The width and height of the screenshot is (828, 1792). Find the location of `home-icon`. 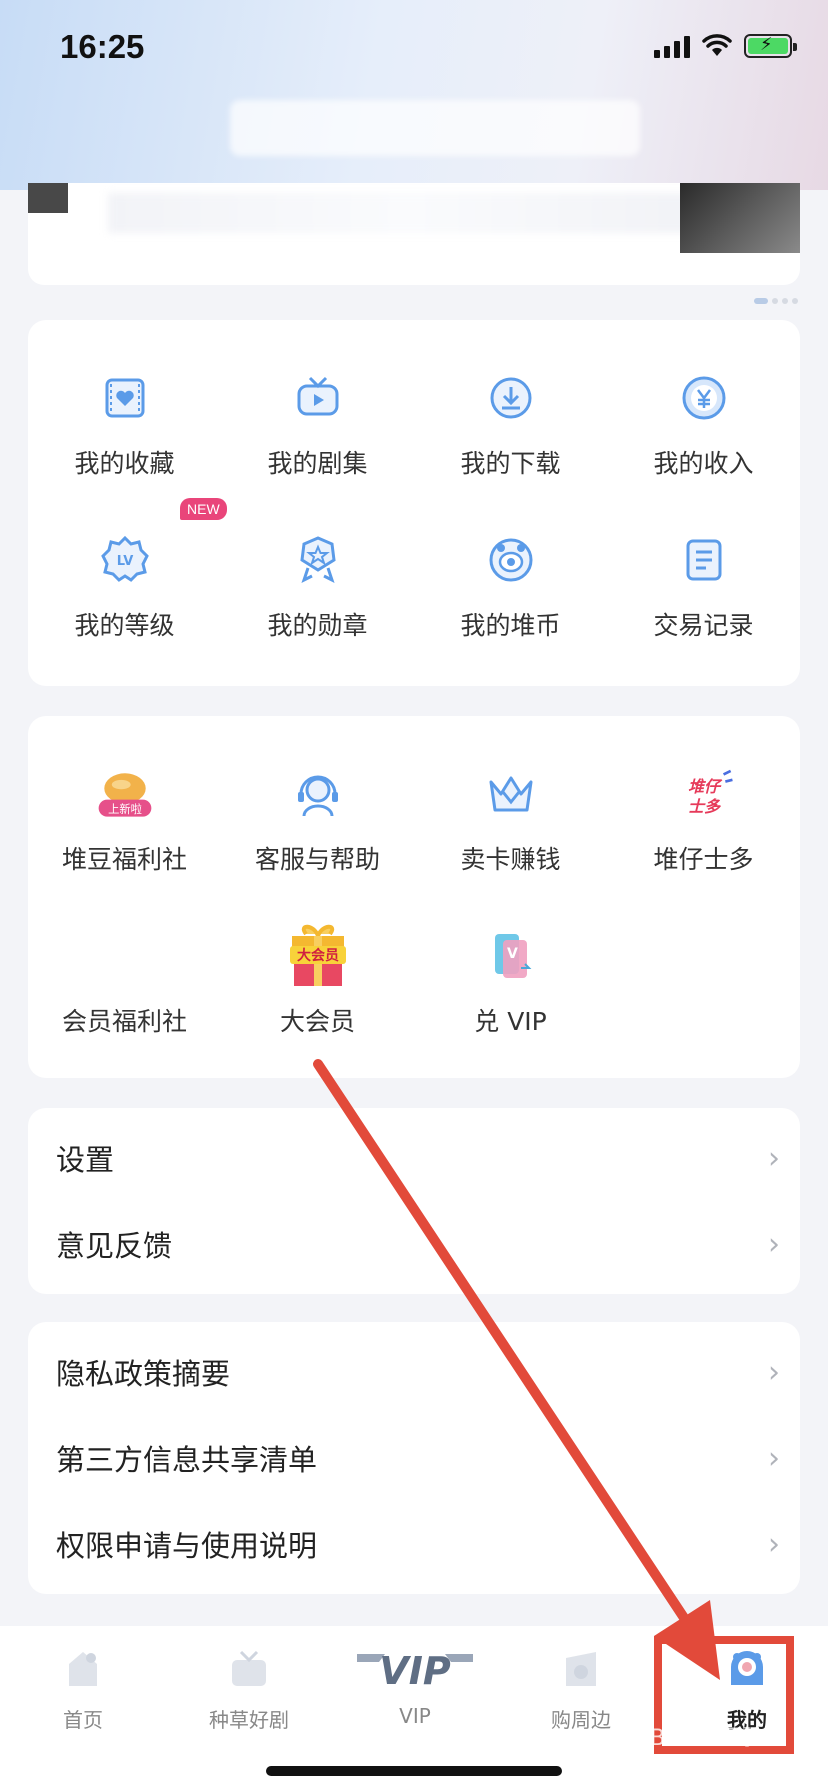

home-icon is located at coordinates (83, 1669).